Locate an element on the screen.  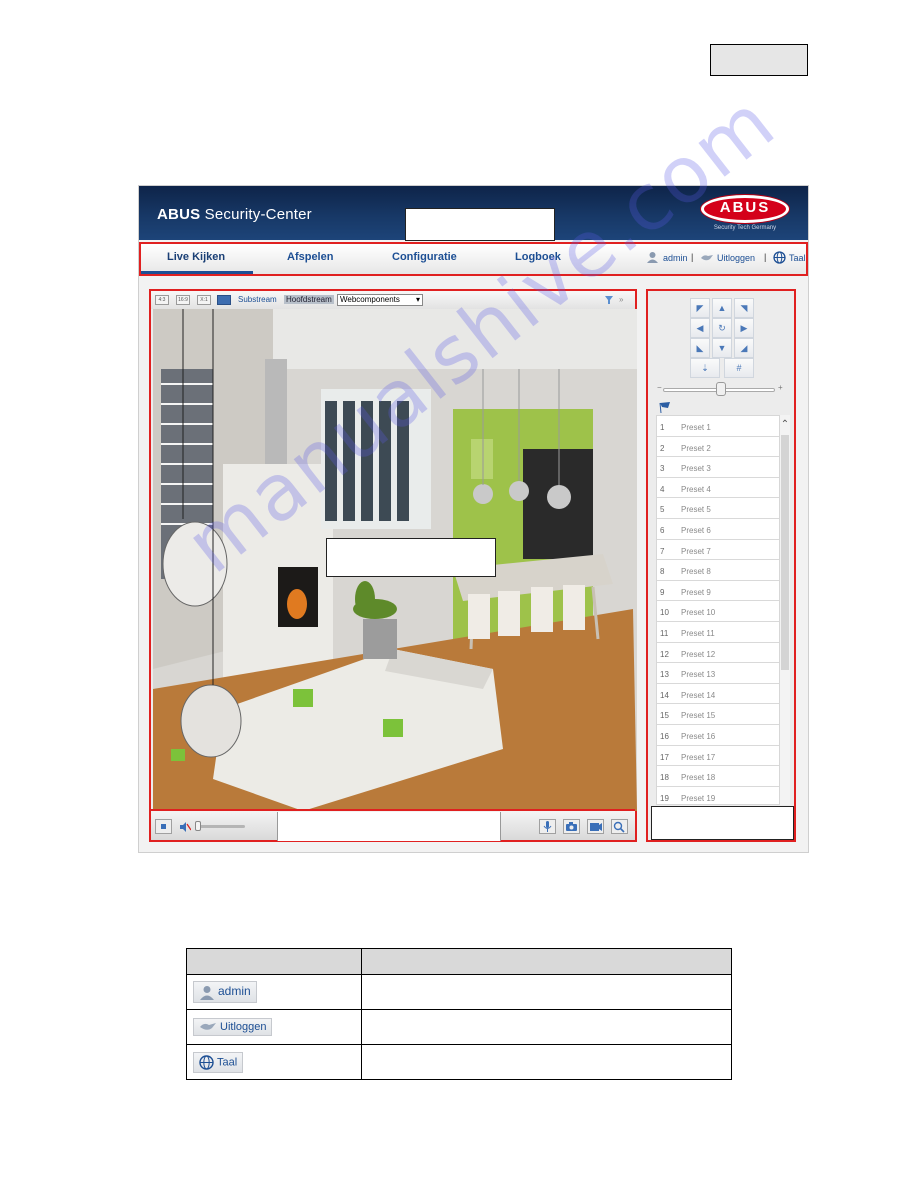
list-item: 2 Preset 2 is located at coordinates (718, 447).